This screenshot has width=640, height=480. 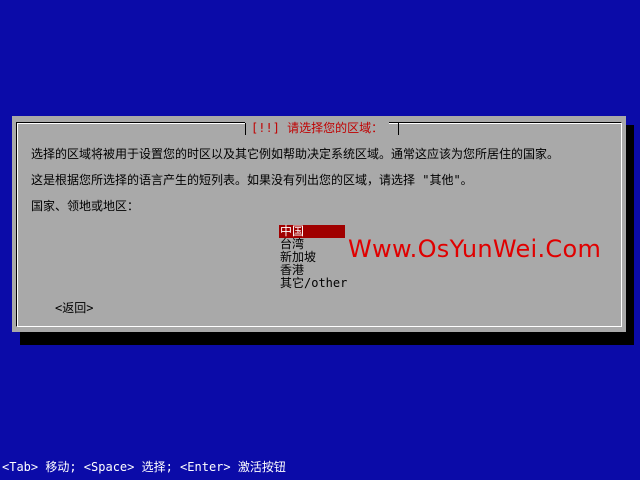 I want to click on watermark-text: Www.OsYunWei.Com, so click(x=475, y=249).